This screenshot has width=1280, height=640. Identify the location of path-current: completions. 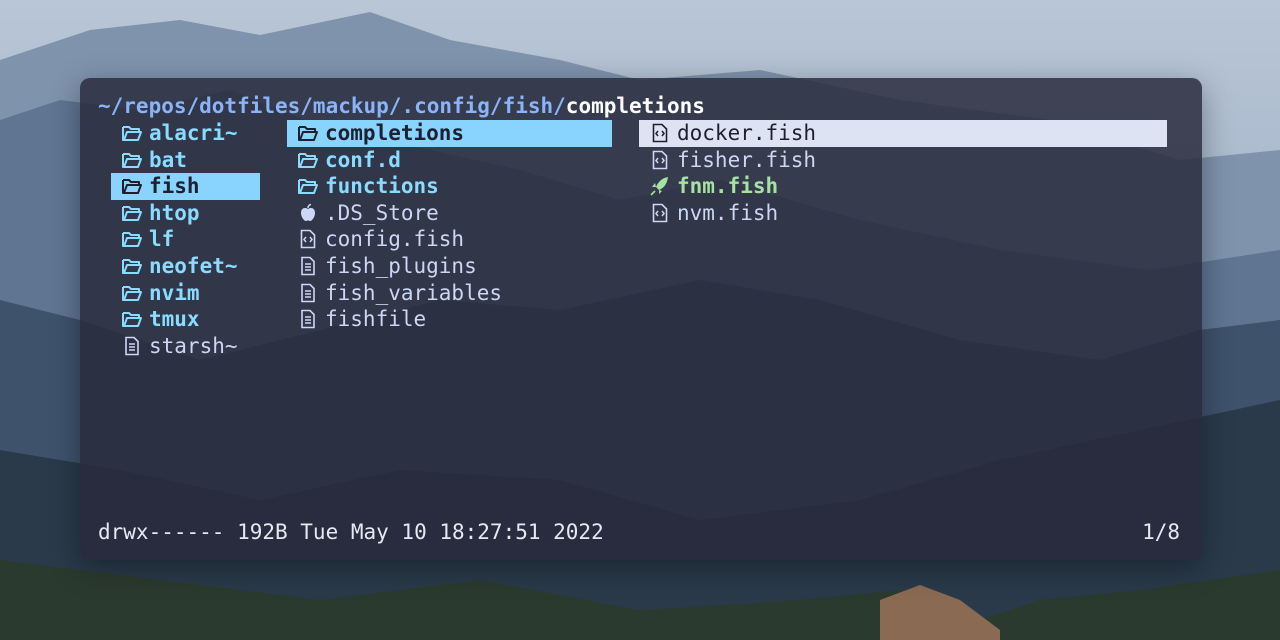
(635, 106).